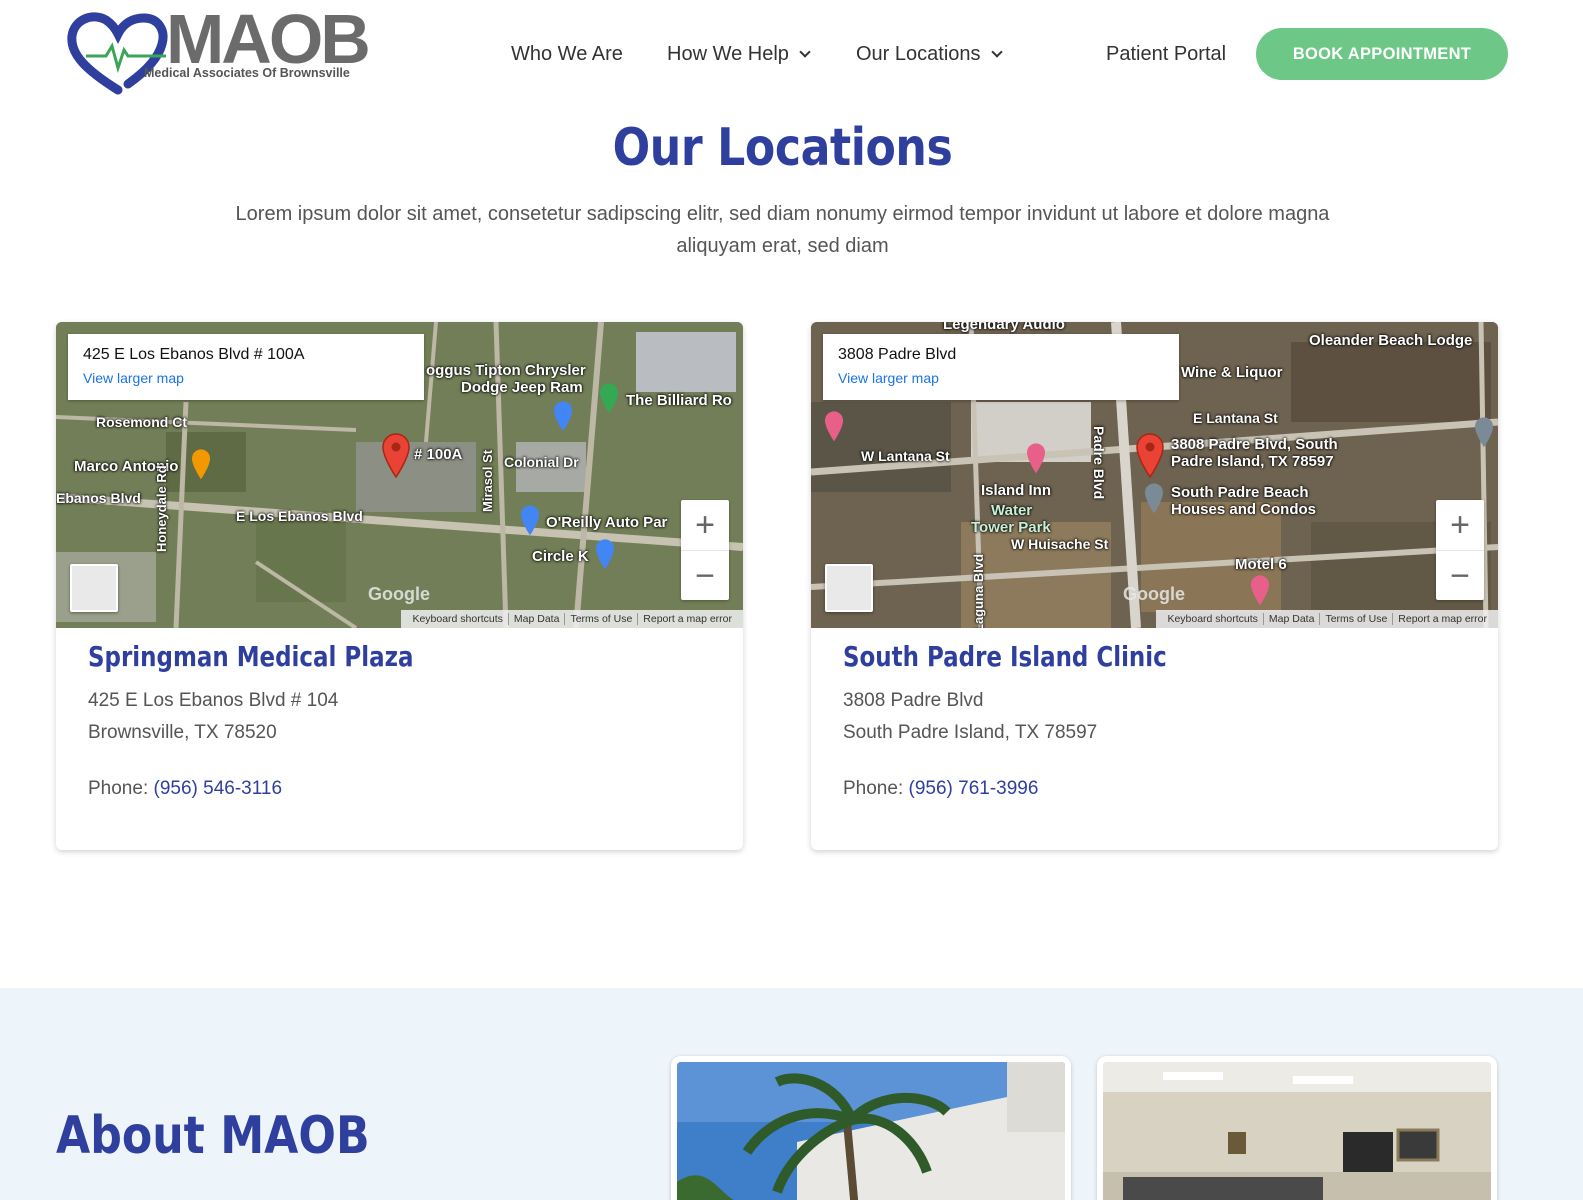 This screenshot has height=1200, width=1583. I want to click on nav-label: Our Locations, so click(918, 54).